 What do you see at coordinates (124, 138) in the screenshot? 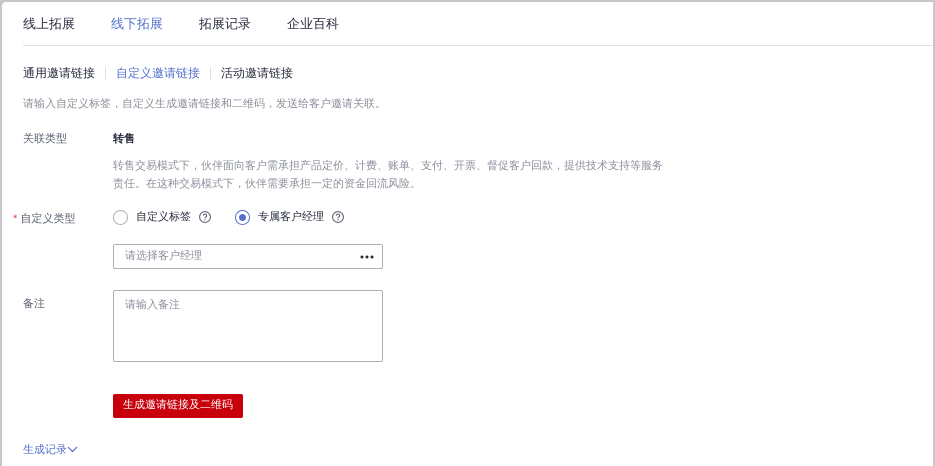
I see `field-value: 转售` at bounding box center [124, 138].